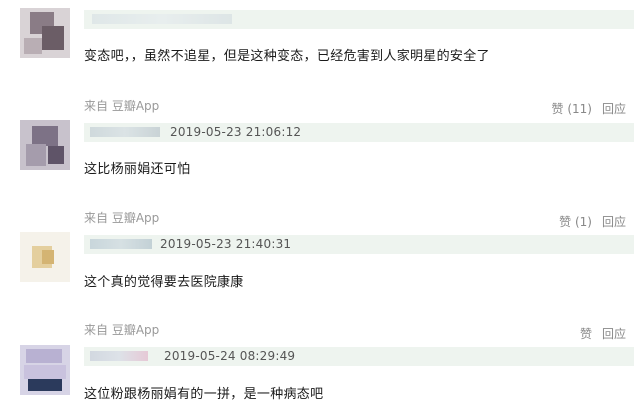  Describe the element at coordinates (230, 356) in the screenshot. I see `comment-timestamp: 2019-05-24 08:29:49` at that location.